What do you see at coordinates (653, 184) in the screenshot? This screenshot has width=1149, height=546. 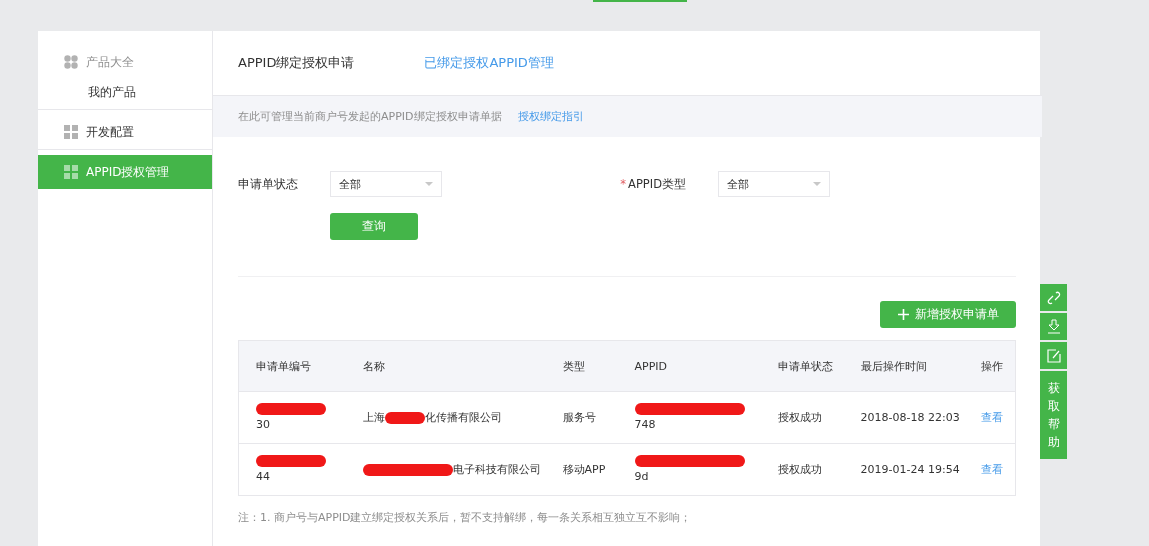 I see `filter-label: * APPID类型` at bounding box center [653, 184].